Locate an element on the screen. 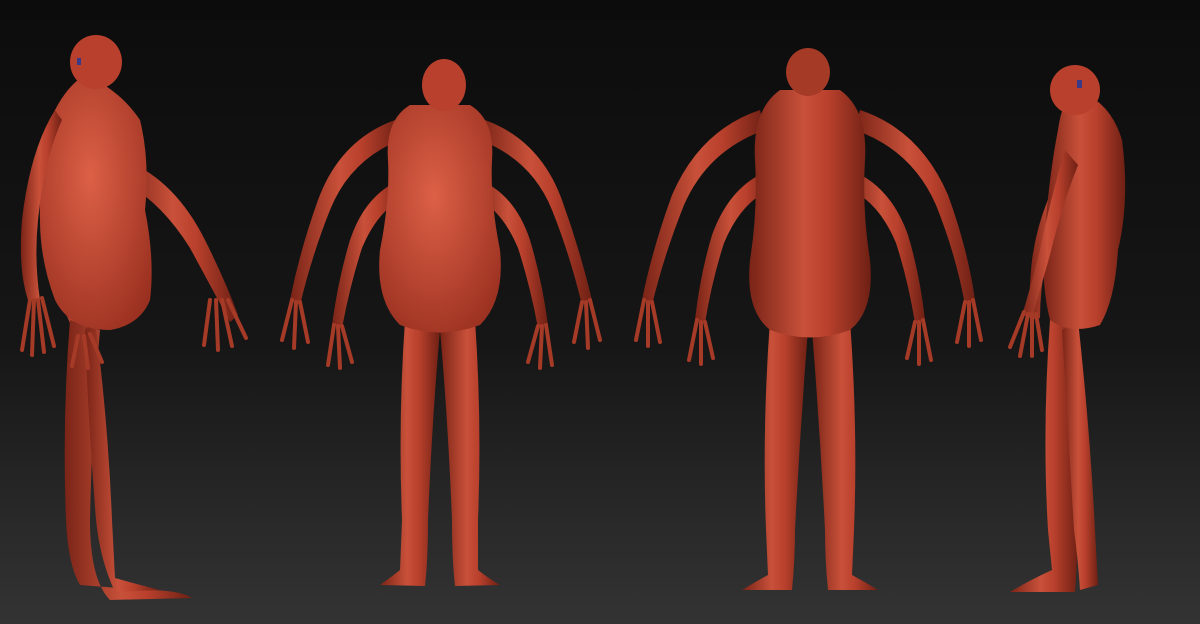  figure-side-right is located at coordinates (1067, 328).